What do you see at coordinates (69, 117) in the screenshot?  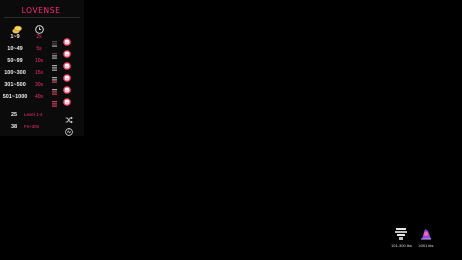 I see `shuffle-icon` at bounding box center [69, 117].